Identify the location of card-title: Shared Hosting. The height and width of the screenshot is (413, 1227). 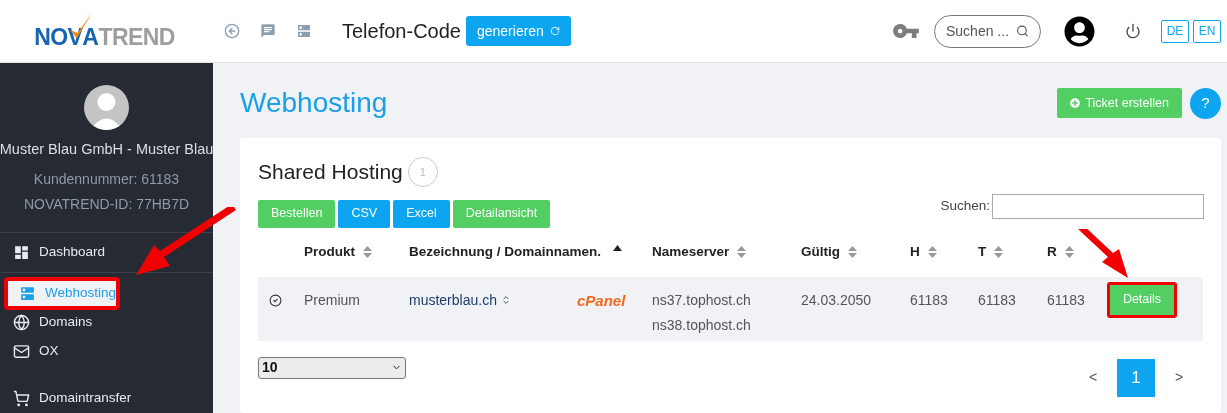
(330, 172).